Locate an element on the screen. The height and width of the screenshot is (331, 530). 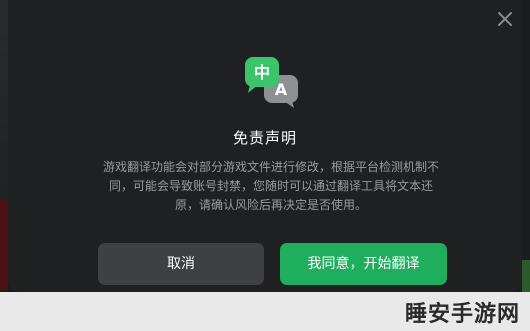
background-right-strip is located at coordinates (526, 165).